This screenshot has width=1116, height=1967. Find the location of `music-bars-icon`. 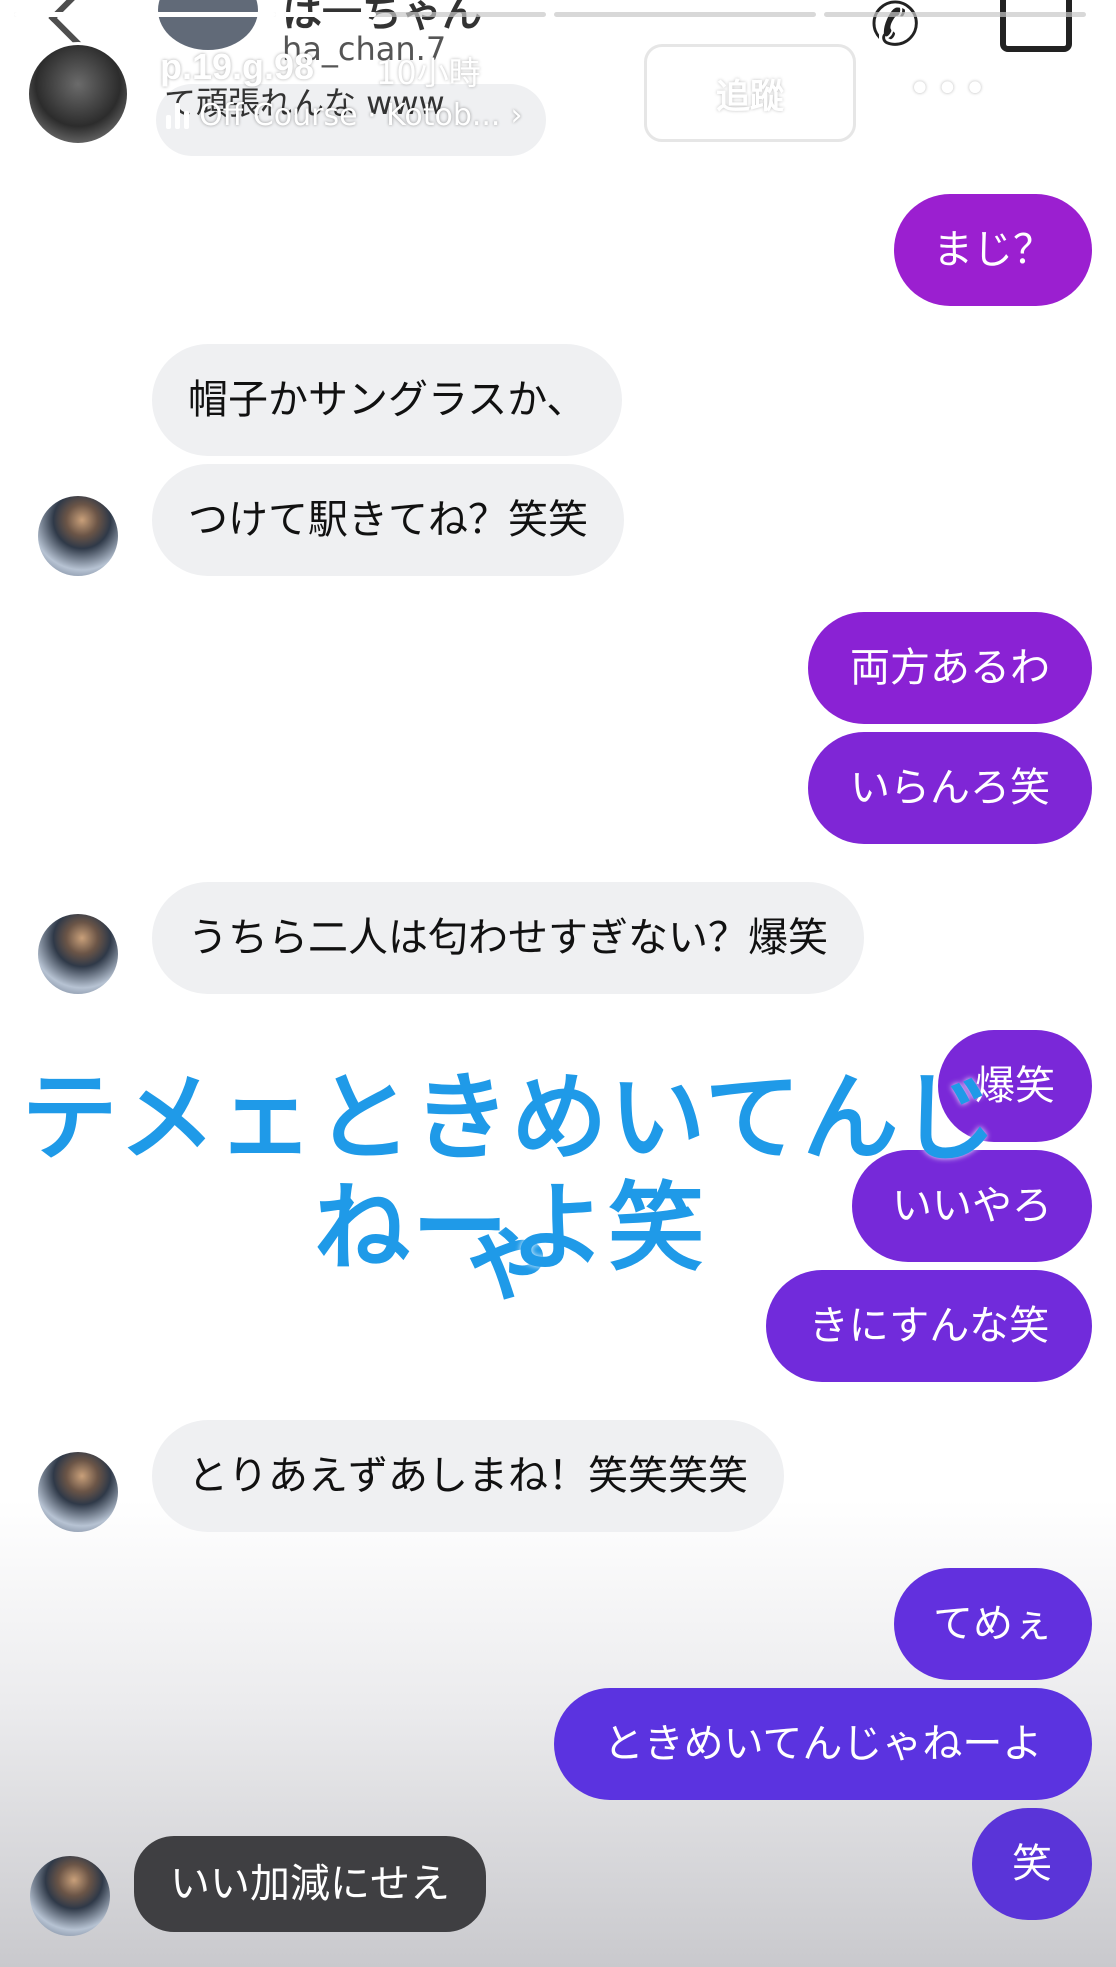

music-bars-icon is located at coordinates (177, 115).